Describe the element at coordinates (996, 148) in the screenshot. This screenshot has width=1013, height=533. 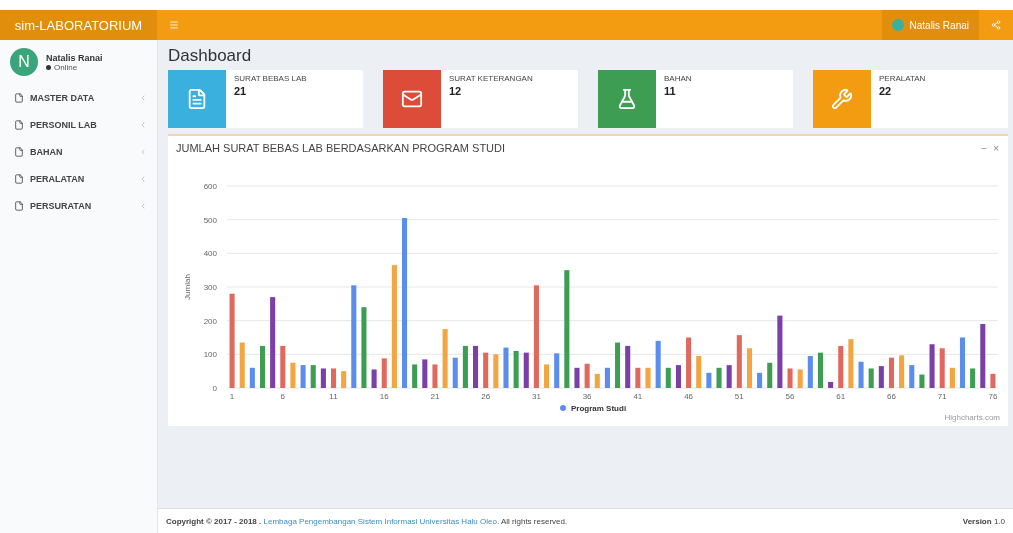
I see `close-button: ×` at that location.